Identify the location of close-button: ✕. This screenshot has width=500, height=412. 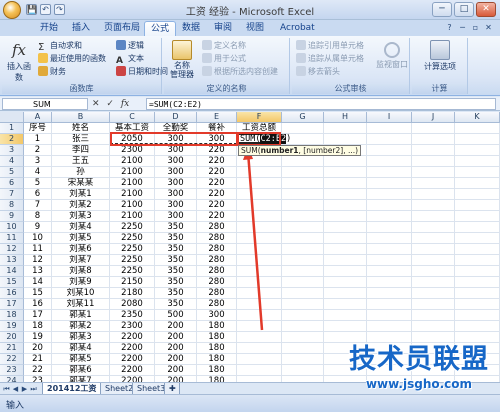
(486, 9).